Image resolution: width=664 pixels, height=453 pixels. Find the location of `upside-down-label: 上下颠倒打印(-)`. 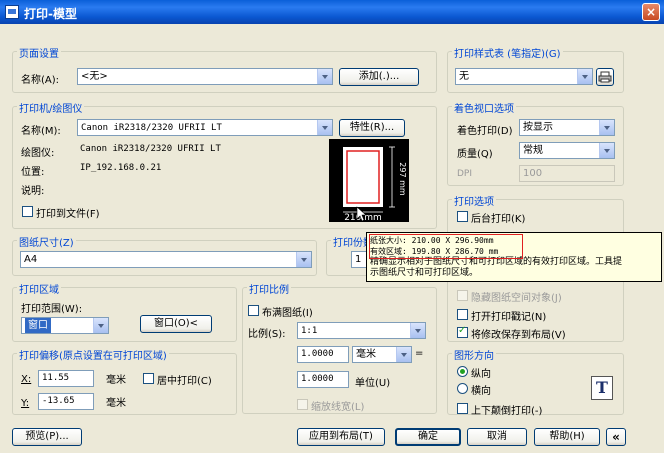

upside-down-label: 上下颠倒打印(-) is located at coordinates (506, 409).